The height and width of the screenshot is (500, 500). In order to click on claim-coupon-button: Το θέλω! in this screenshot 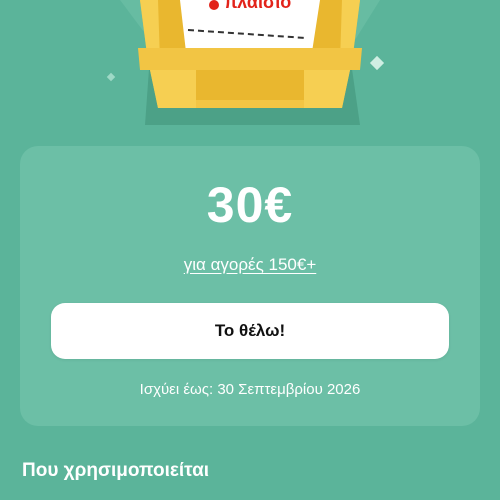, I will do `click(250, 331)`.